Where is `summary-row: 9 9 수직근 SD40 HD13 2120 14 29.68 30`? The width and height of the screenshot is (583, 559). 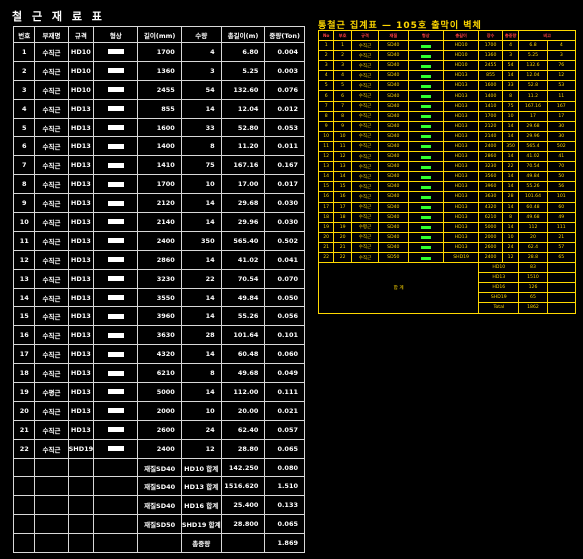 summary-row: 9 9 수직근 SD40 HD13 2120 14 29.68 30 is located at coordinates (447, 126).